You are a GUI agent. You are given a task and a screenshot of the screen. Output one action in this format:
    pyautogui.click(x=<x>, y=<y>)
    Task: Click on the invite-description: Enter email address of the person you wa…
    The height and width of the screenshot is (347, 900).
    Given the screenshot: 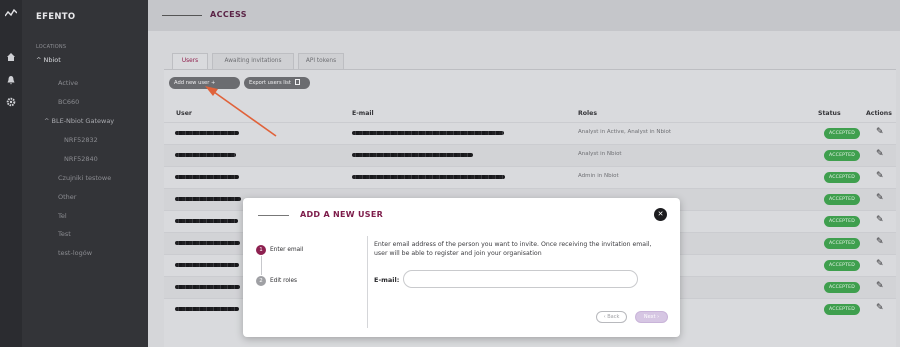 What is the action you would take?
    pyautogui.click(x=513, y=249)
    